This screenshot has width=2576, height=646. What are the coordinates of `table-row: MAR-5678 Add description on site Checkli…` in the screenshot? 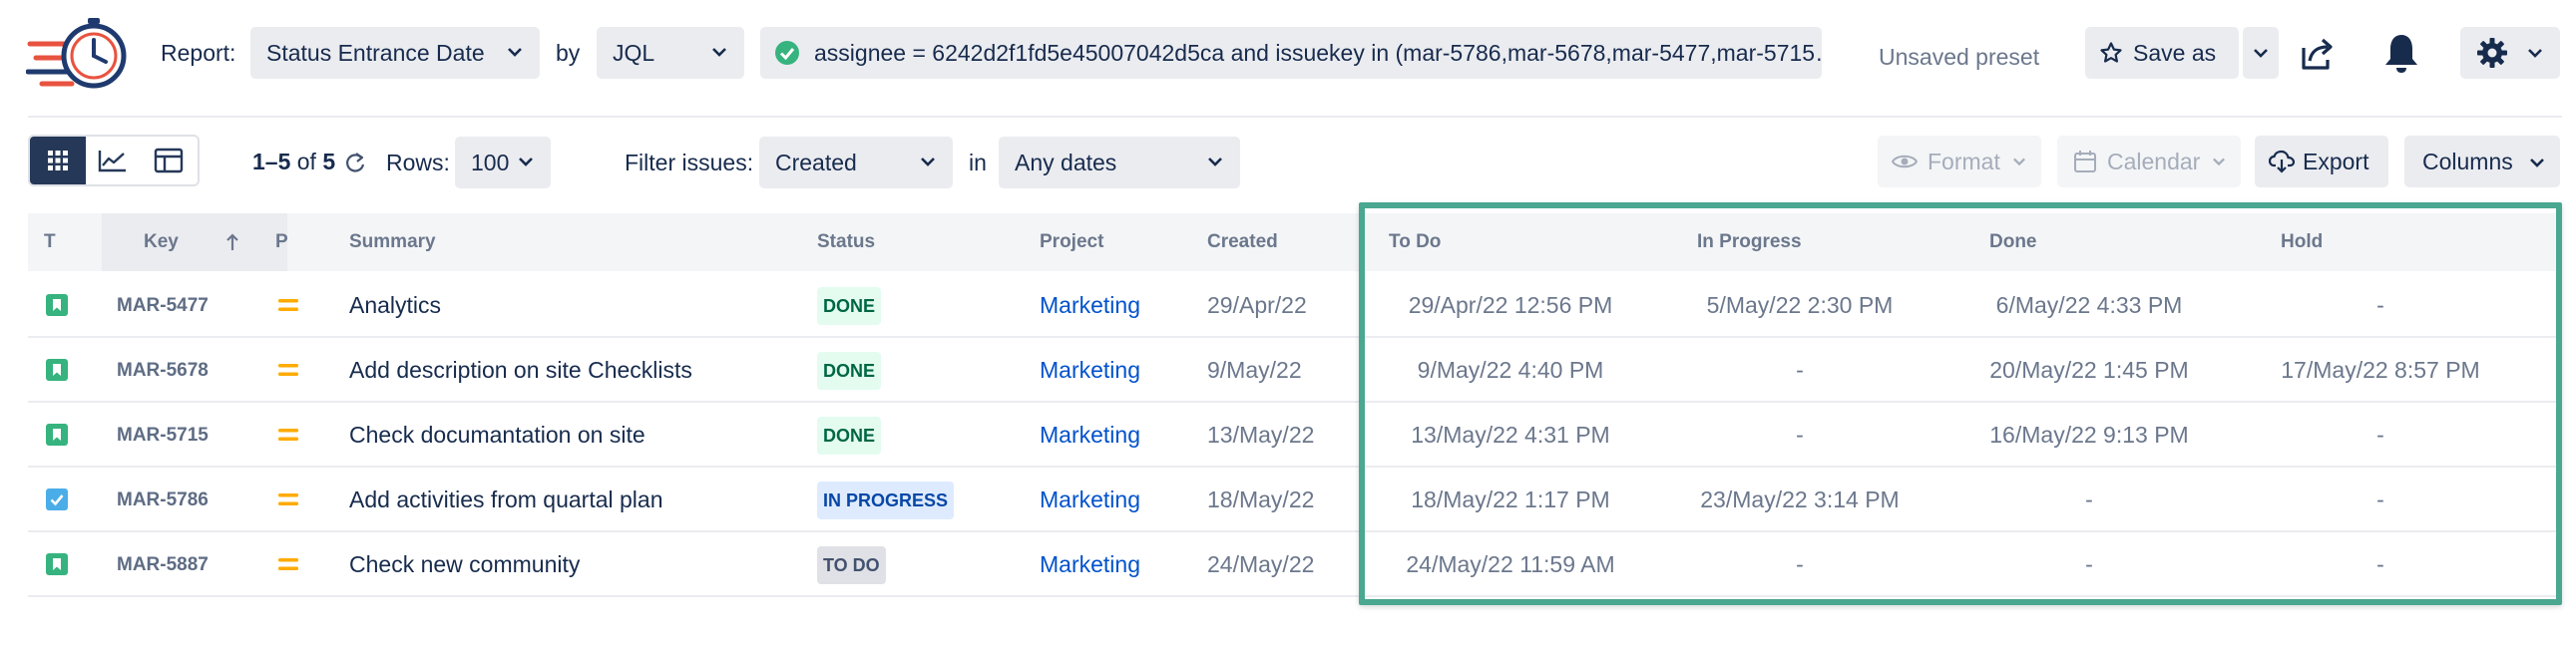 It's located at (1295, 371).